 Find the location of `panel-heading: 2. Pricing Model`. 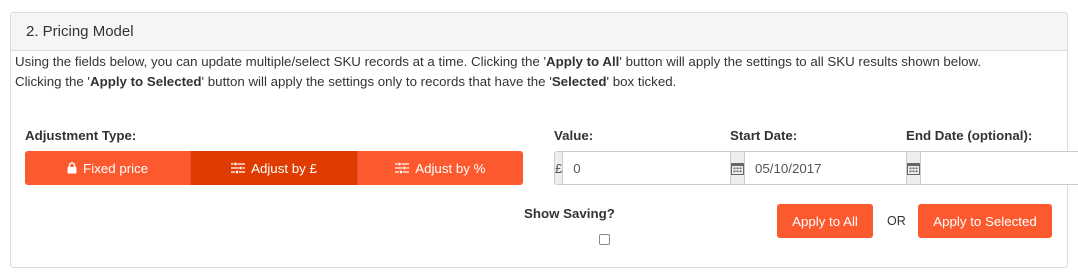

panel-heading: 2. Pricing Model is located at coordinates (539, 32).